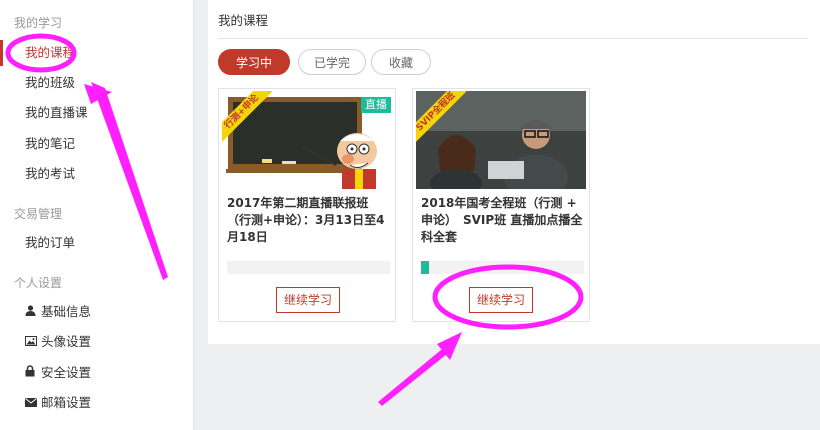 The height and width of the screenshot is (430, 820). Describe the element at coordinates (50, 53) in the screenshot. I see `sidebar-item-my-courses: 我的课程` at that location.